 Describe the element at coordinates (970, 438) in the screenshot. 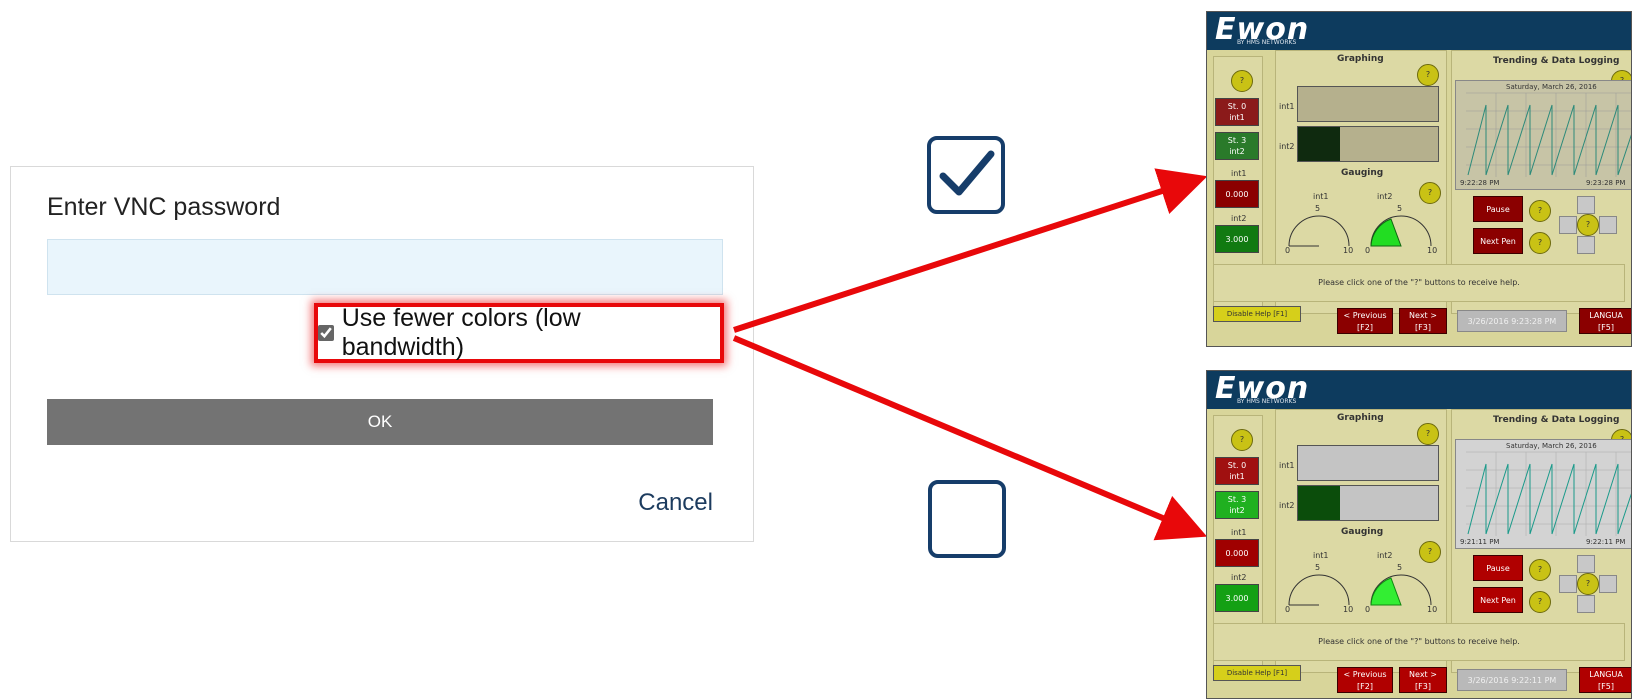

I see `arrow-to-full-color-screen` at that location.